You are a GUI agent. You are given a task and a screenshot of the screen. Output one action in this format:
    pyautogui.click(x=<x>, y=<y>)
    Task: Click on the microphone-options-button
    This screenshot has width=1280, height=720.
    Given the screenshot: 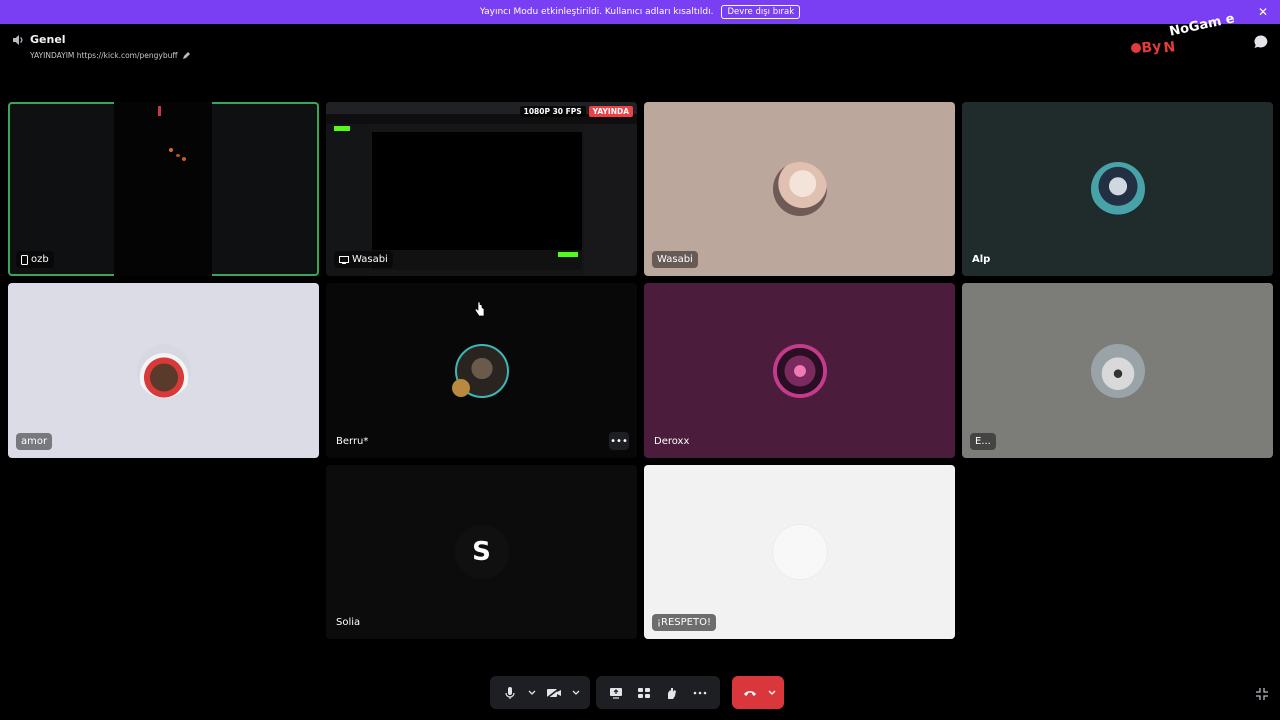 What is the action you would take?
    pyautogui.click(x=532, y=693)
    